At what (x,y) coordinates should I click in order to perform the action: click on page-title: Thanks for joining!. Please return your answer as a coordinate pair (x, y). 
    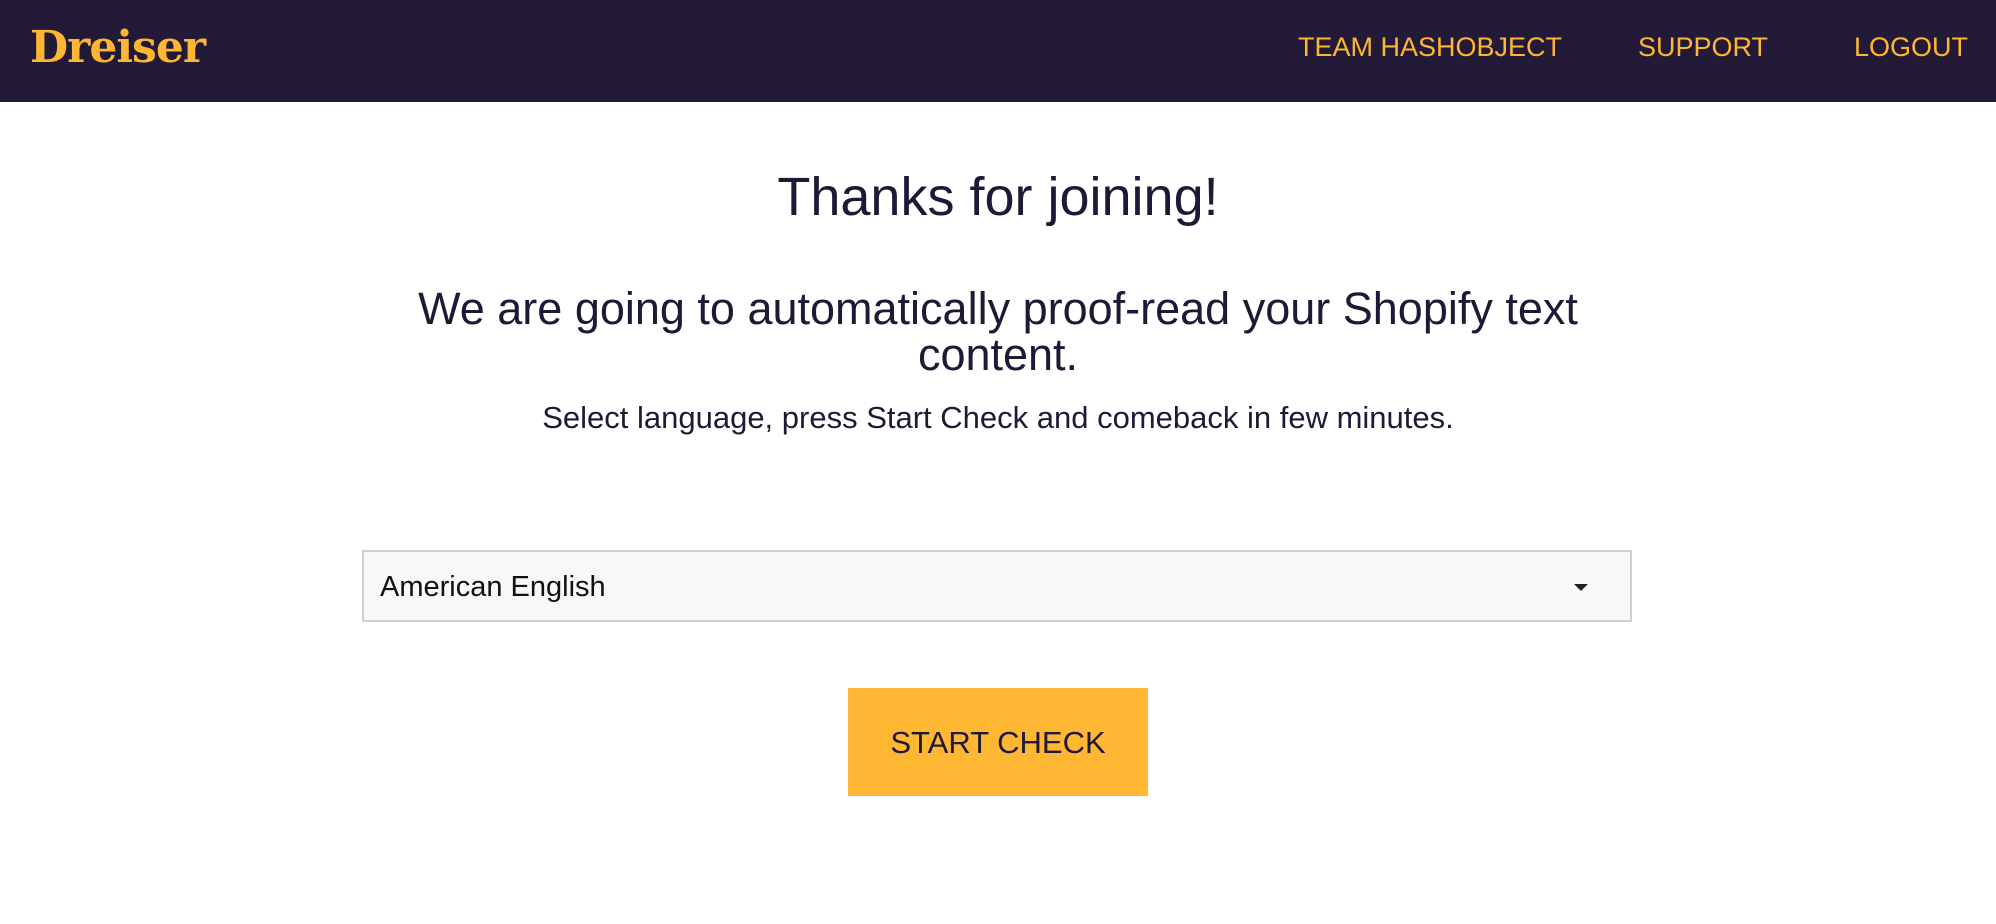
    Looking at the image, I should click on (998, 197).